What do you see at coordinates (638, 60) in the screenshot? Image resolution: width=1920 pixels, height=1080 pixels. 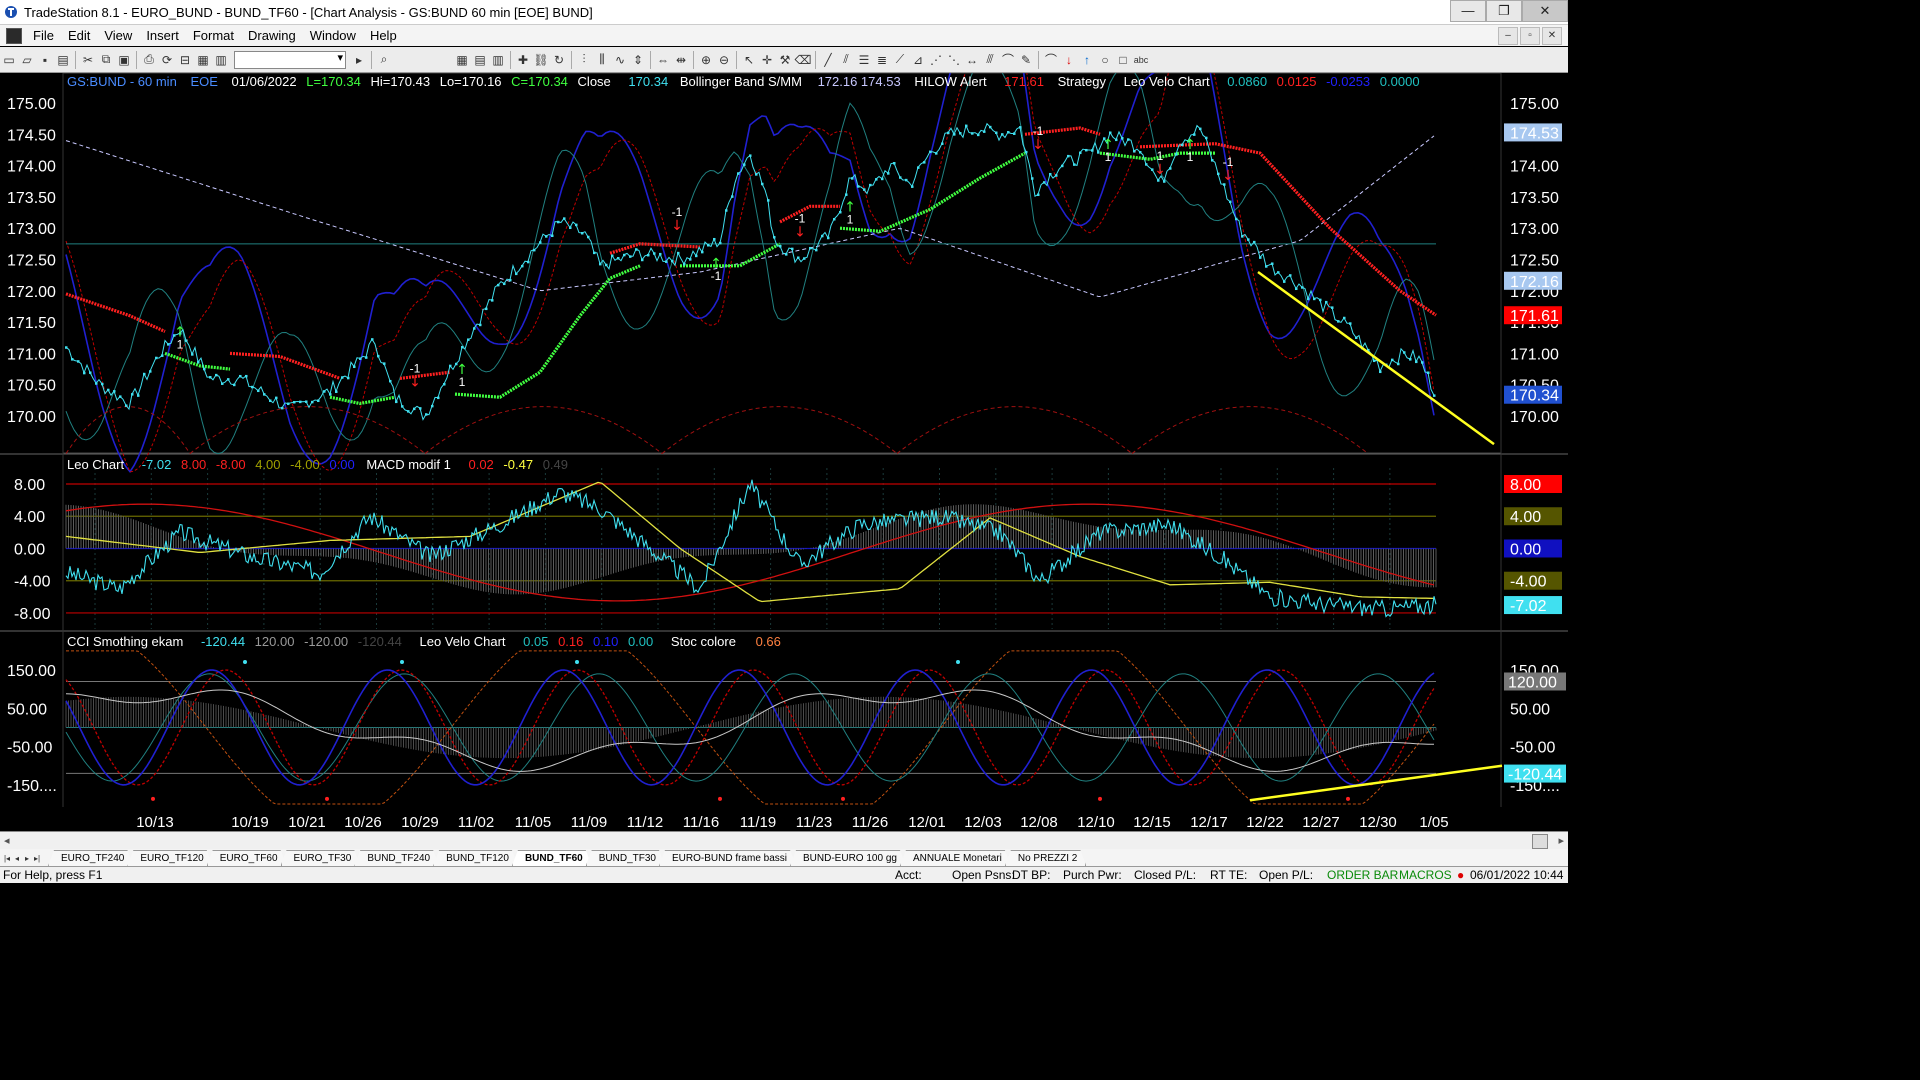 I see `scale-icon: ⇕` at bounding box center [638, 60].